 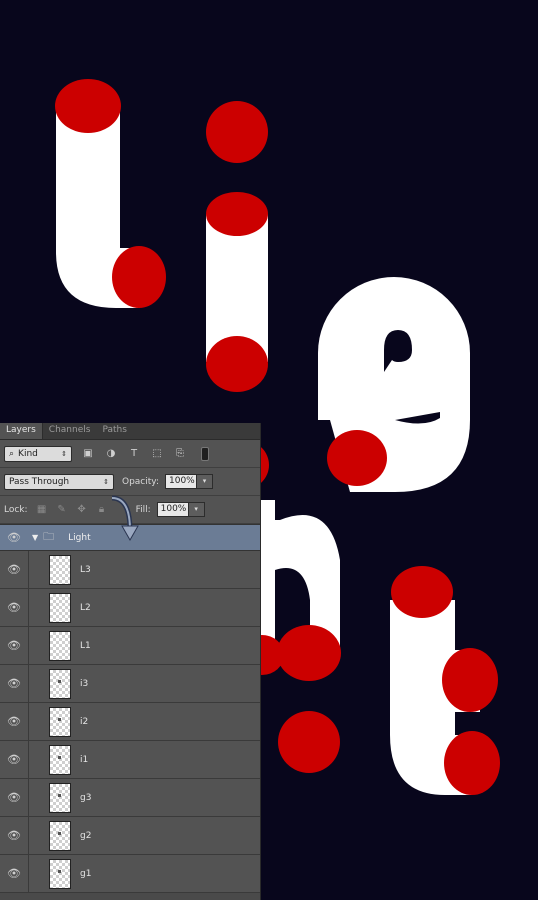 I want to click on fill-dropdown-arrow: ▾, so click(x=196, y=509).